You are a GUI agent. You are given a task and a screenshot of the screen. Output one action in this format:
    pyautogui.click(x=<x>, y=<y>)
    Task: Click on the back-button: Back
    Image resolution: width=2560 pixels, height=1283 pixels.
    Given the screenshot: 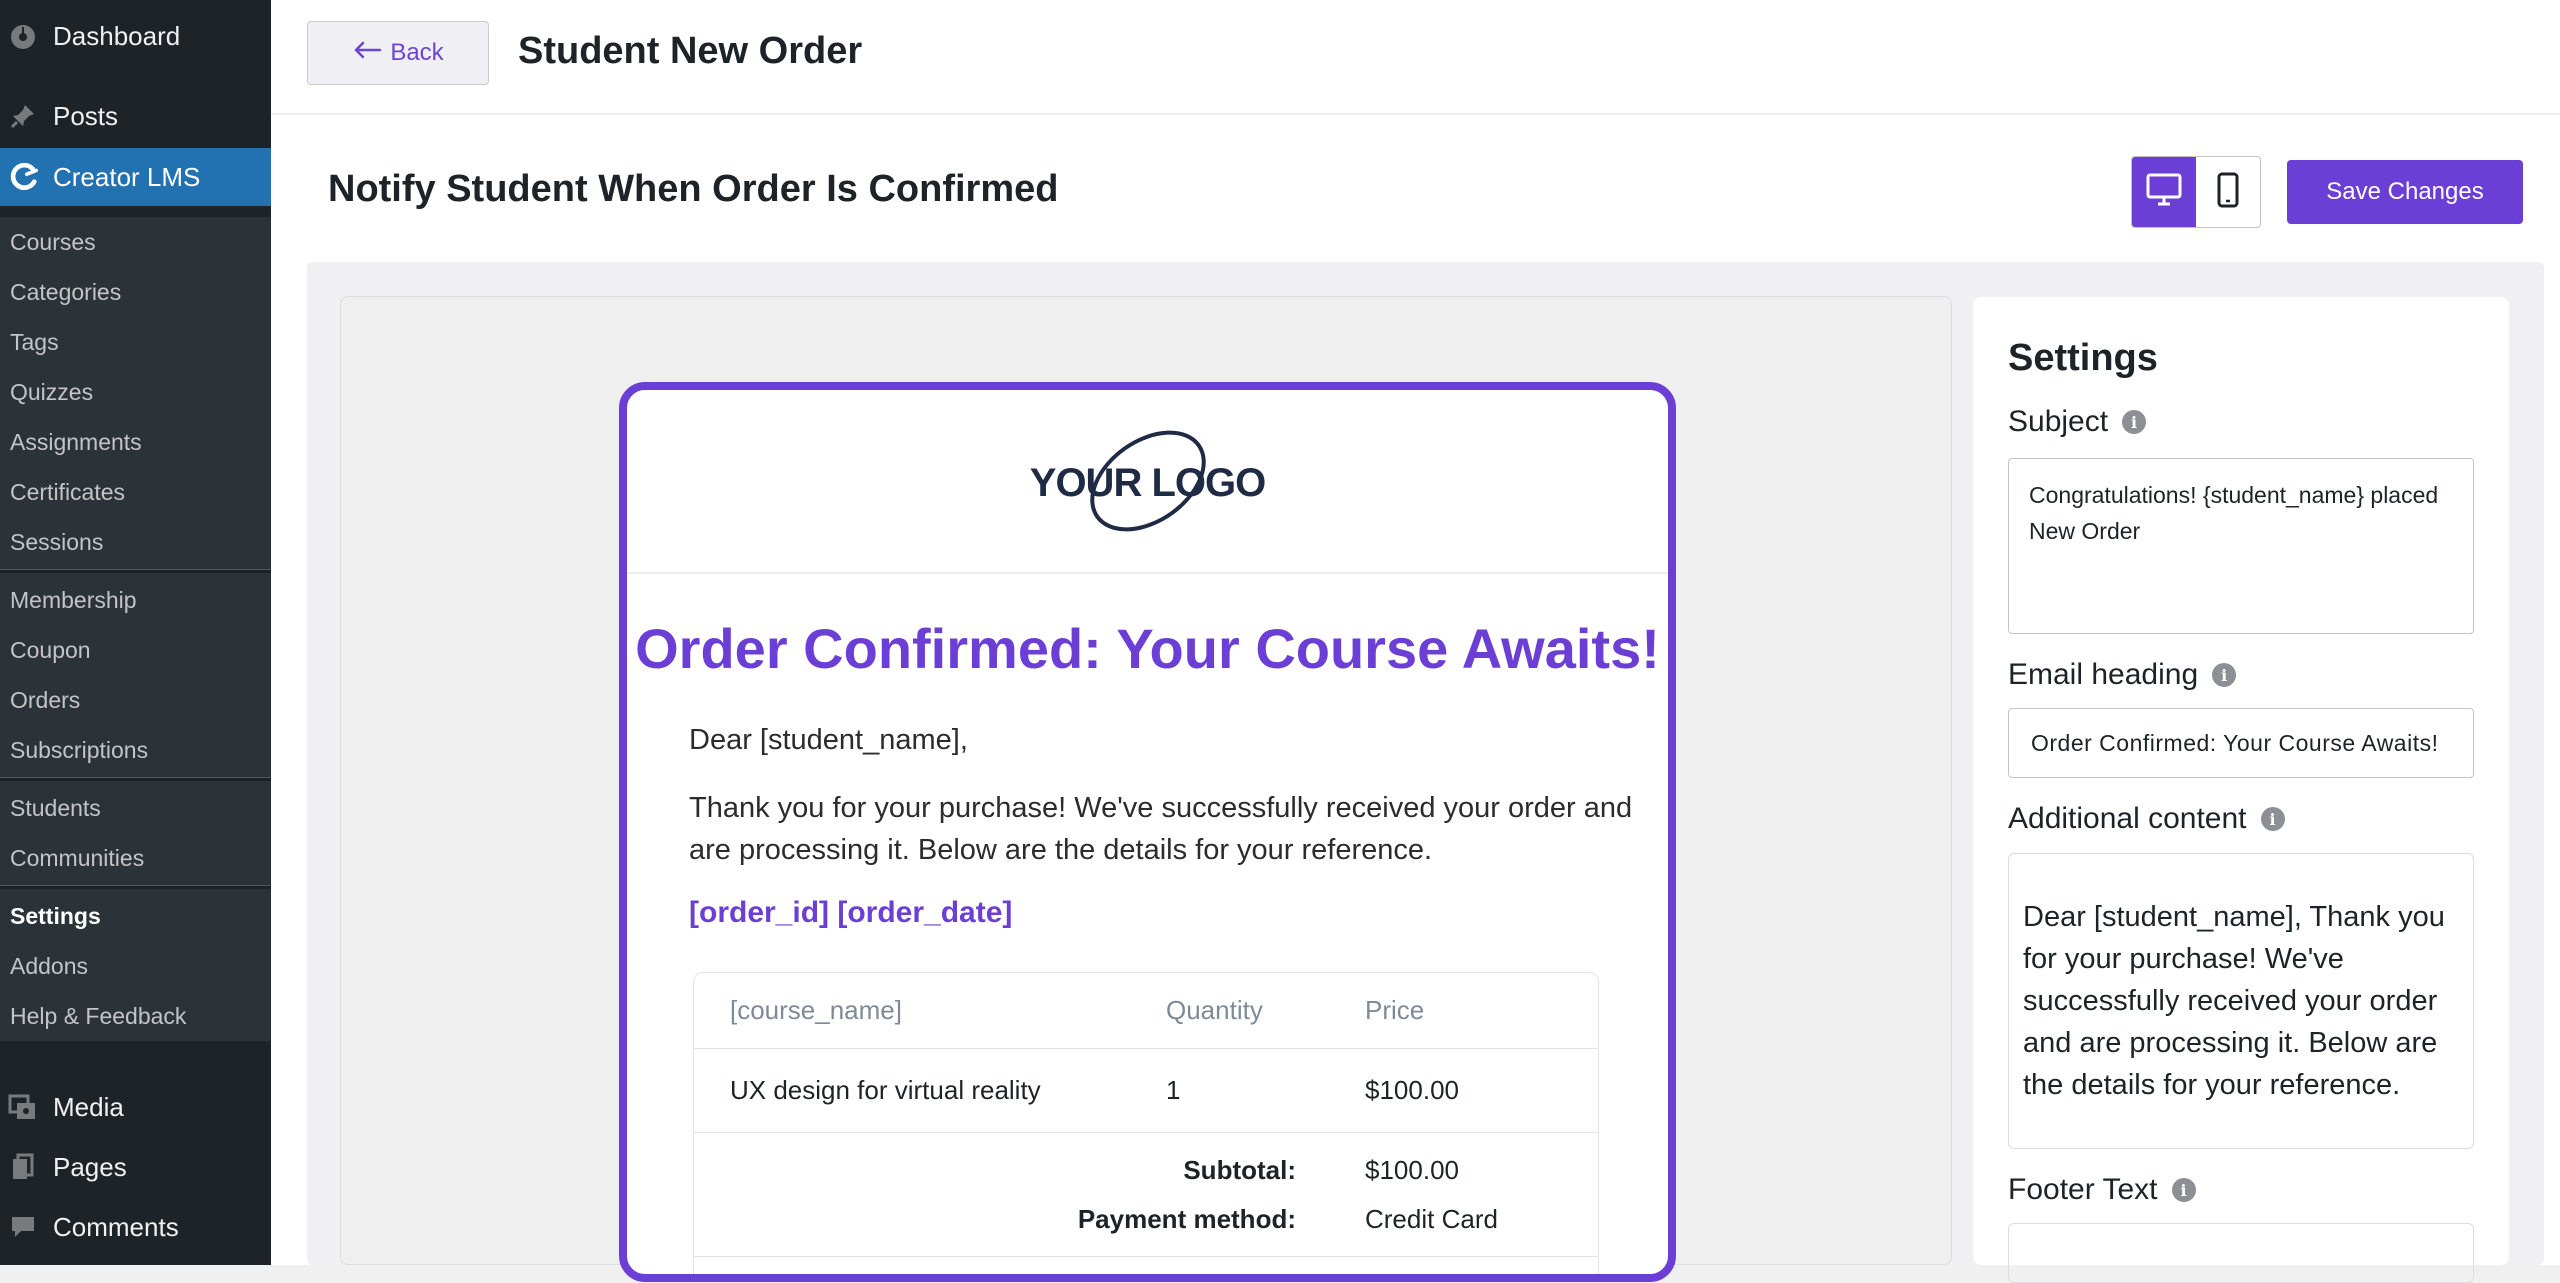 What is the action you would take?
    pyautogui.click(x=398, y=53)
    